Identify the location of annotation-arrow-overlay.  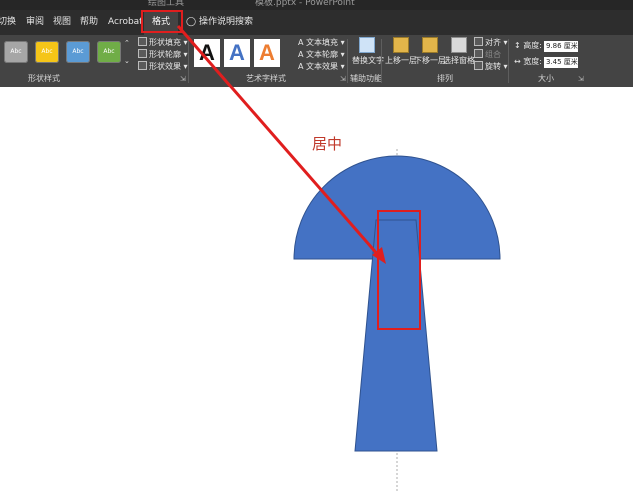
(205, 56).